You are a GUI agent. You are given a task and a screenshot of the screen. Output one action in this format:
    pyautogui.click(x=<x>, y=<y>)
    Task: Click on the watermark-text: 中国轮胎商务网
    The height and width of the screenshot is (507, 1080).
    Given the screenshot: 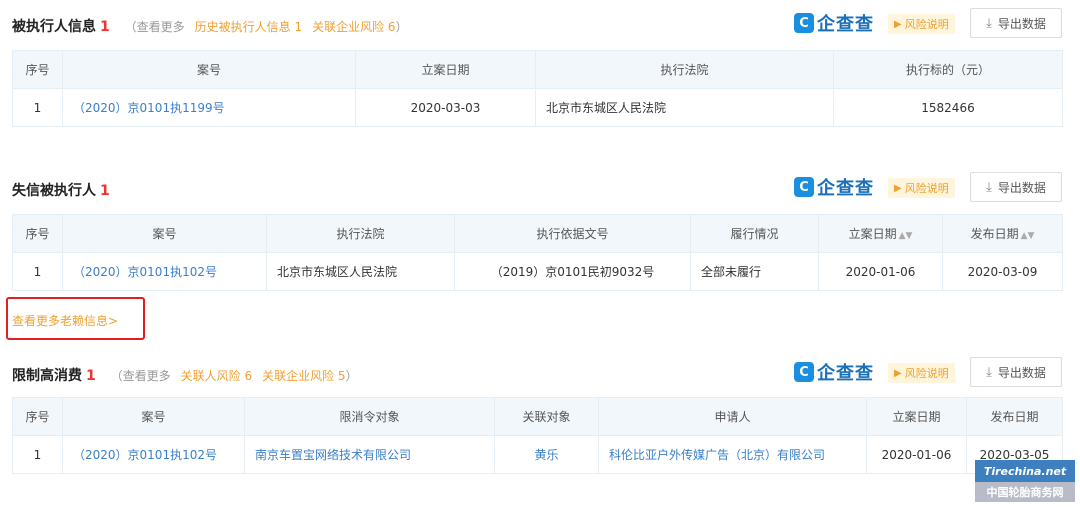 What is the action you would take?
    pyautogui.click(x=1025, y=492)
    